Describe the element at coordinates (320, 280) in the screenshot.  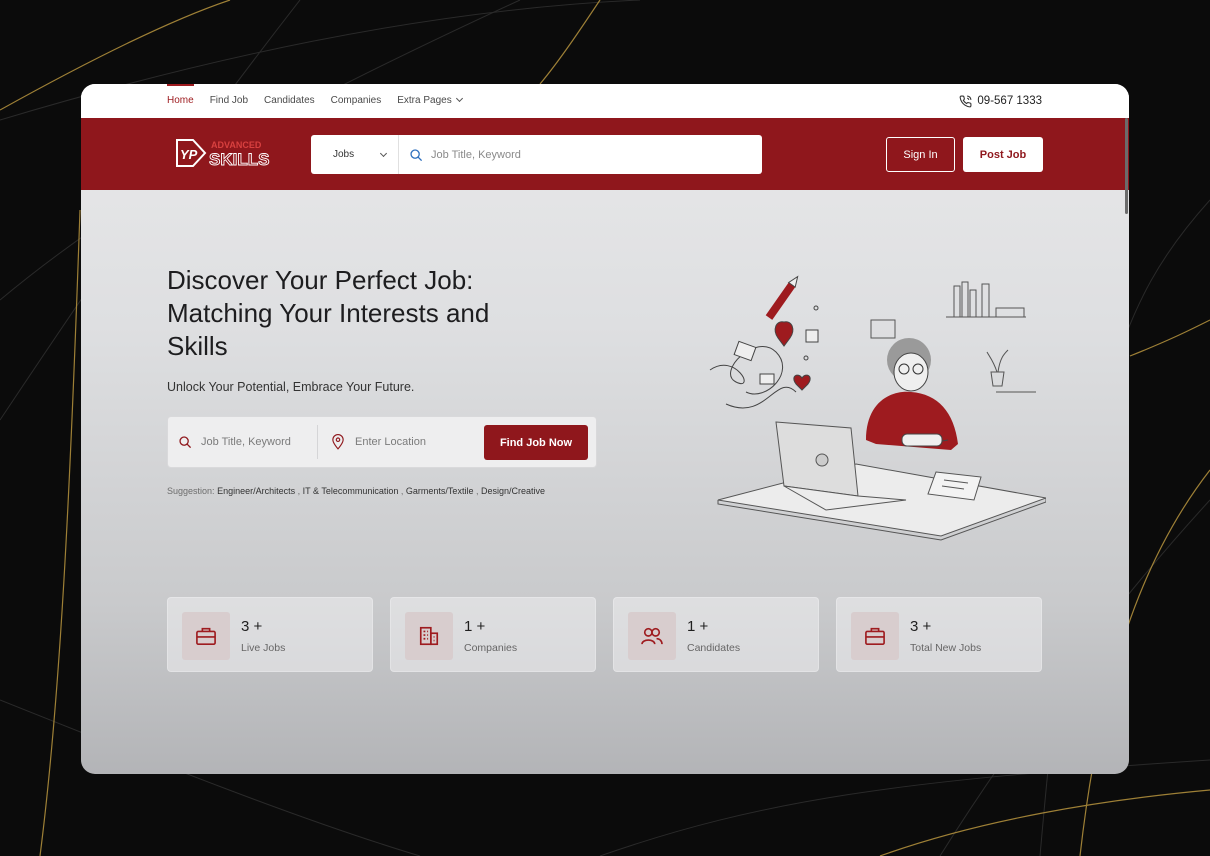
I see `hero-title-line-1: Discover Your Perfect Job:` at that location.